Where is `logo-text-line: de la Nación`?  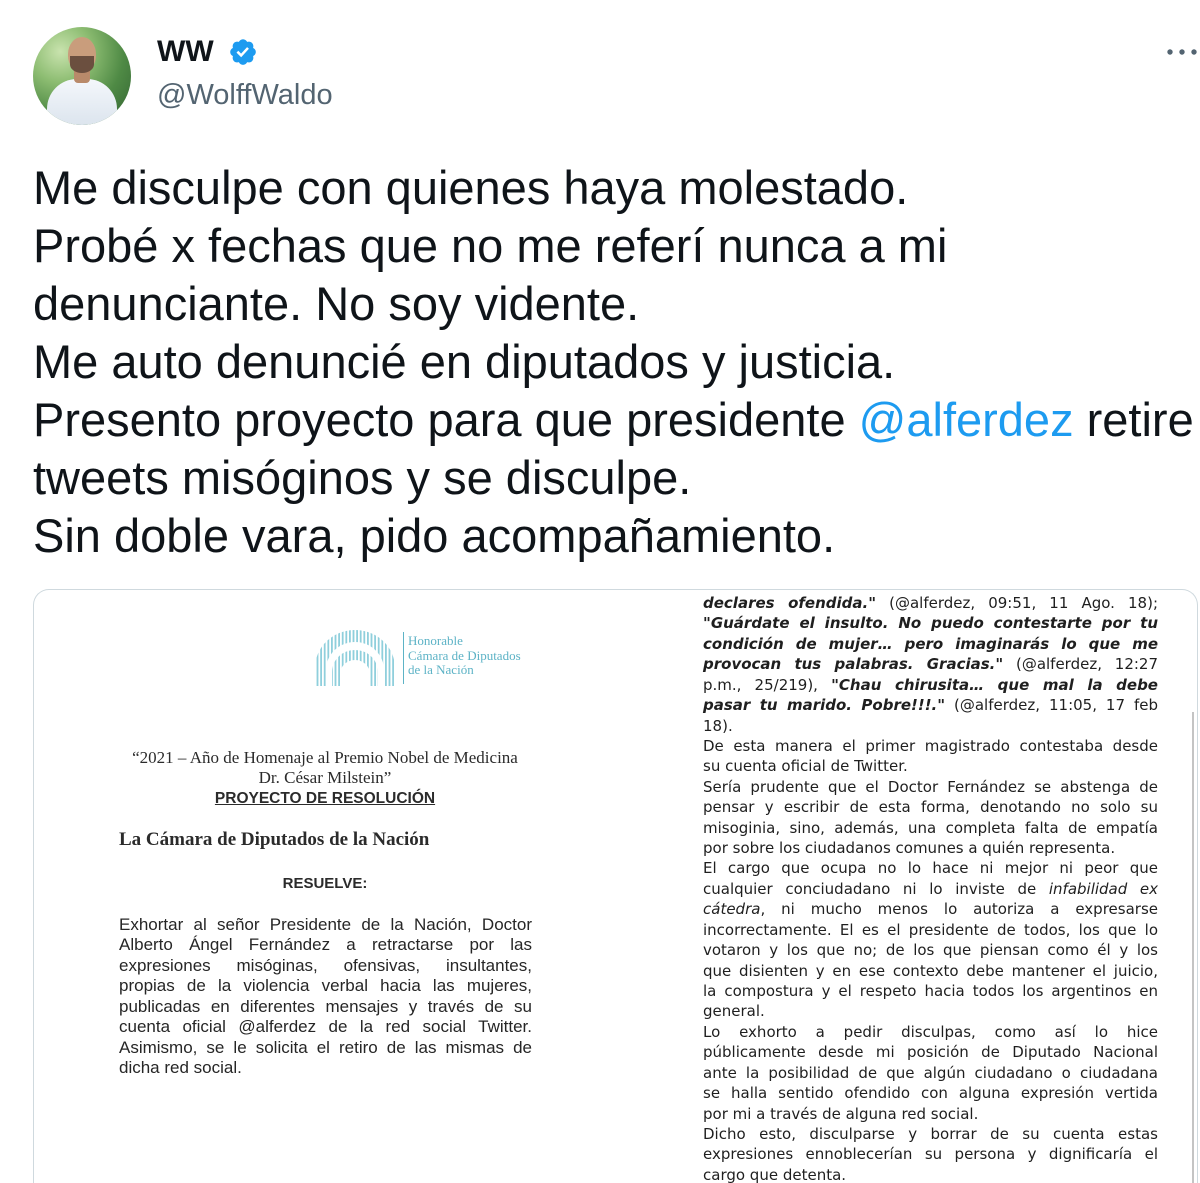 logo-text-line: de la Nación is located at coordinates (441, 669).